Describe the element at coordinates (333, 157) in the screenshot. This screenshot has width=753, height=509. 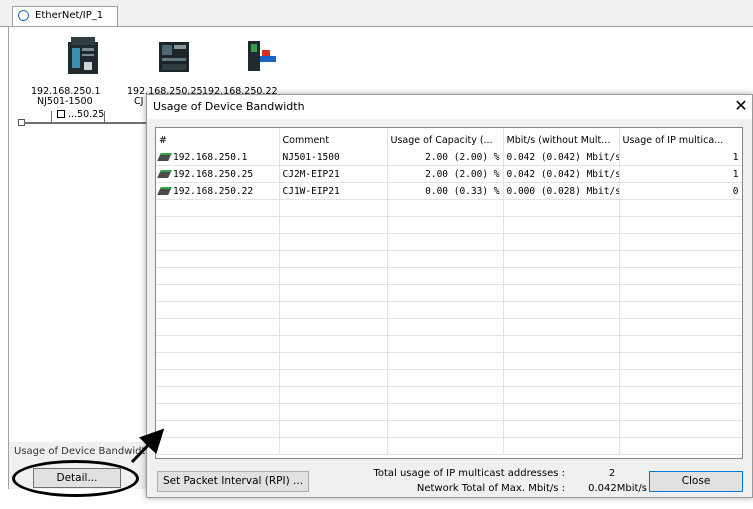
I see `row-comment-cell: NJ501-1500` at that location.